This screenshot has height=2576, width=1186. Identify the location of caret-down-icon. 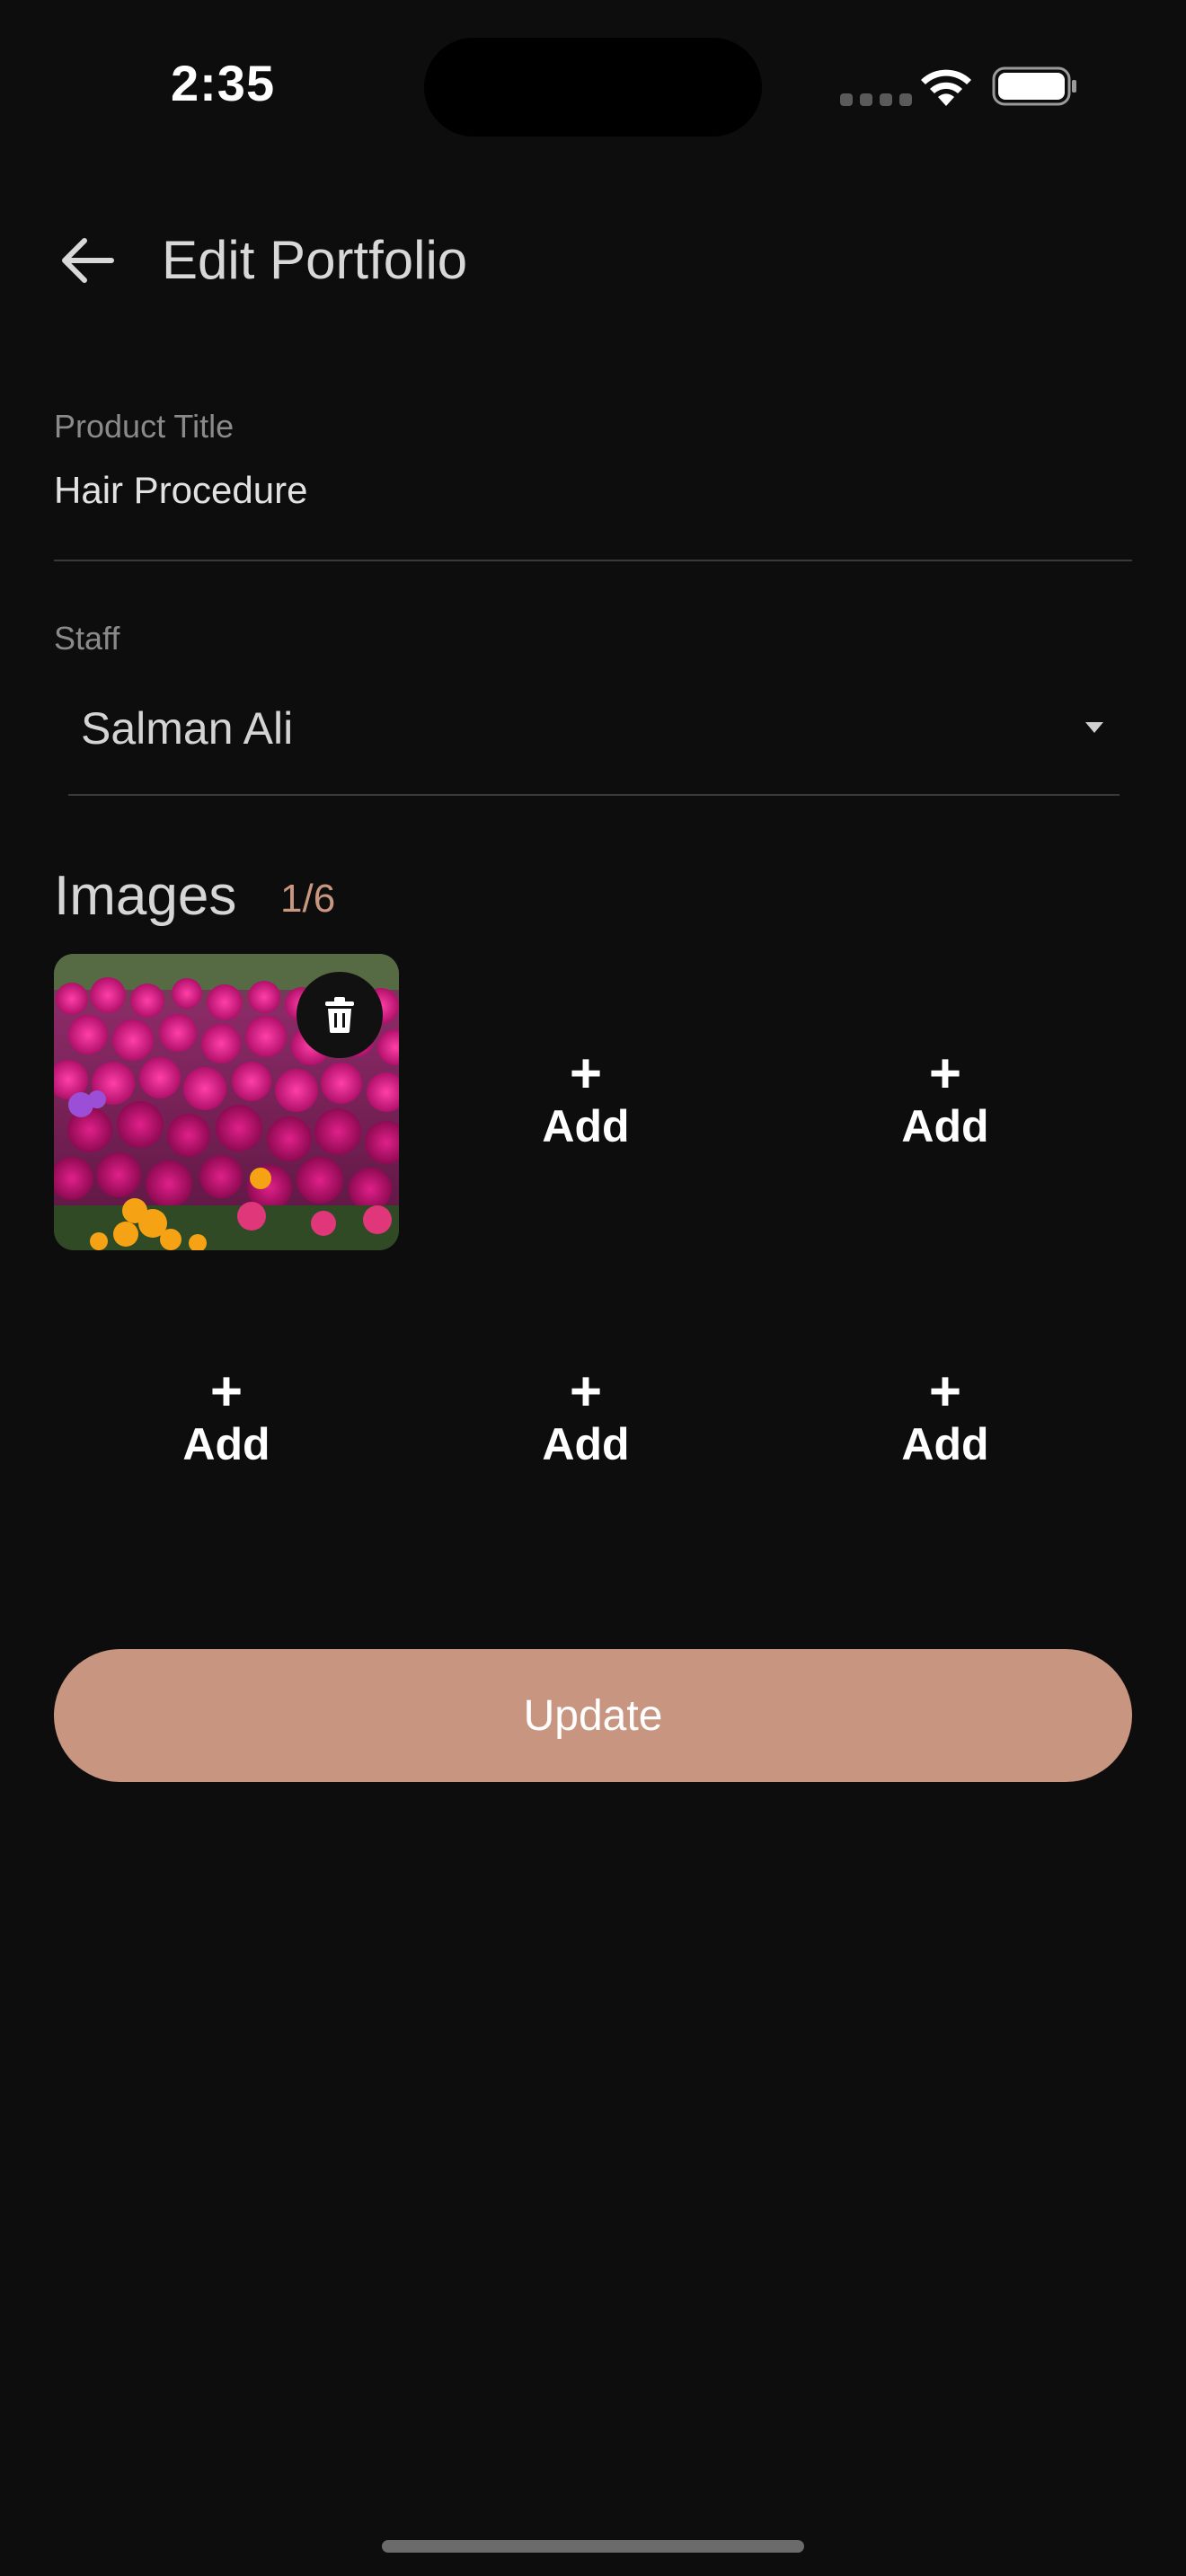
(1094, 727).